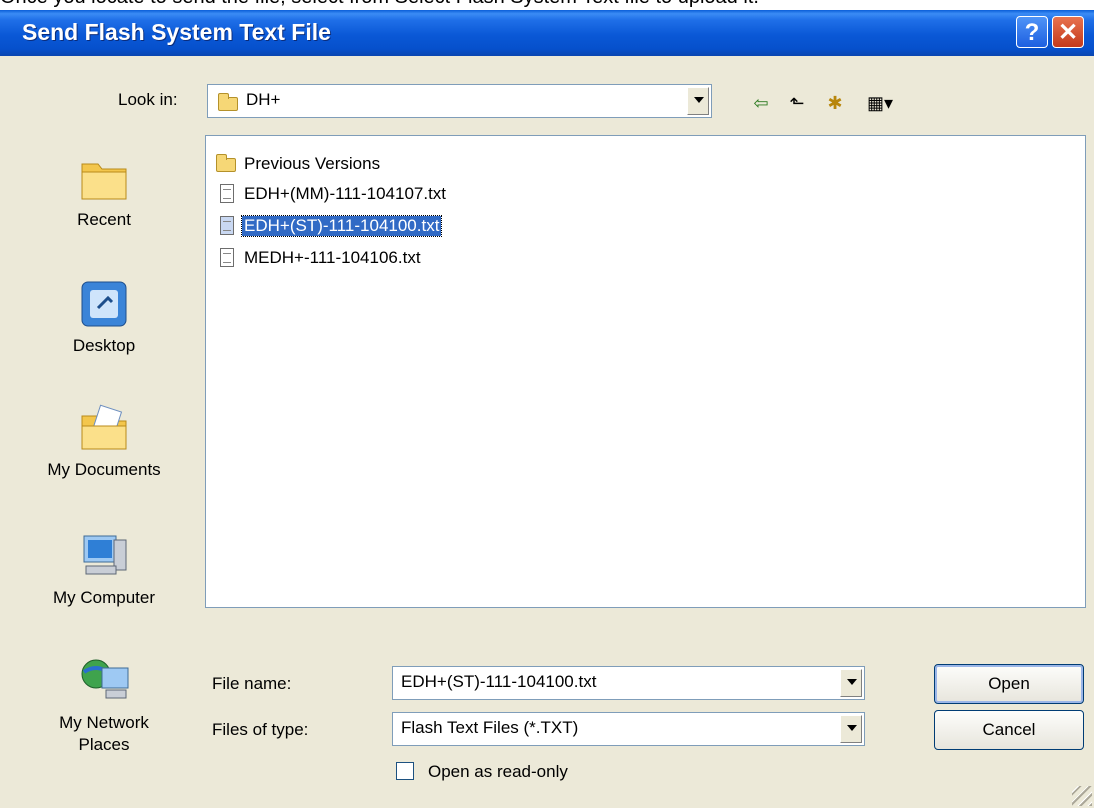  Describe the element at coordinates (851, 729) in the screenshot. I see `files-of-type-dropdown-arrow` at that location.